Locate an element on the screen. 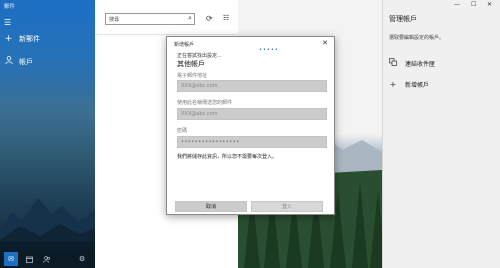 The width and height of the screenshot is (500, 268). filter-list-icon: ☷ is located at coordinates (226, 18).